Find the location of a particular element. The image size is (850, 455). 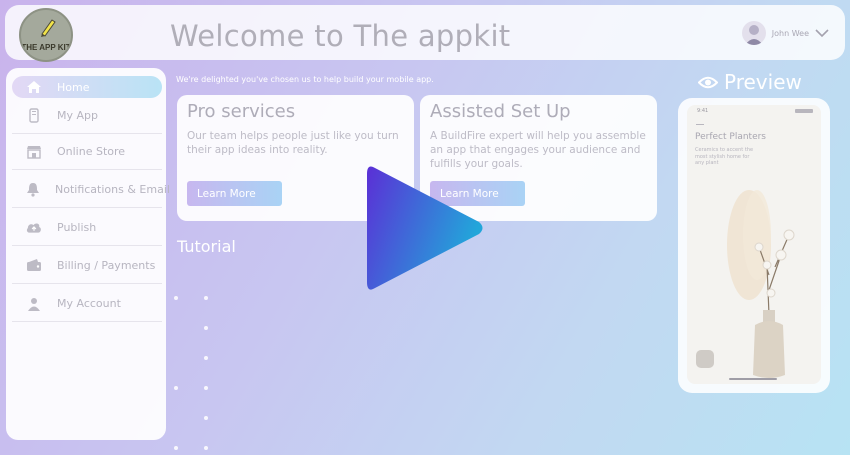

card-title: Pro services is located at coordinates (241, 111).